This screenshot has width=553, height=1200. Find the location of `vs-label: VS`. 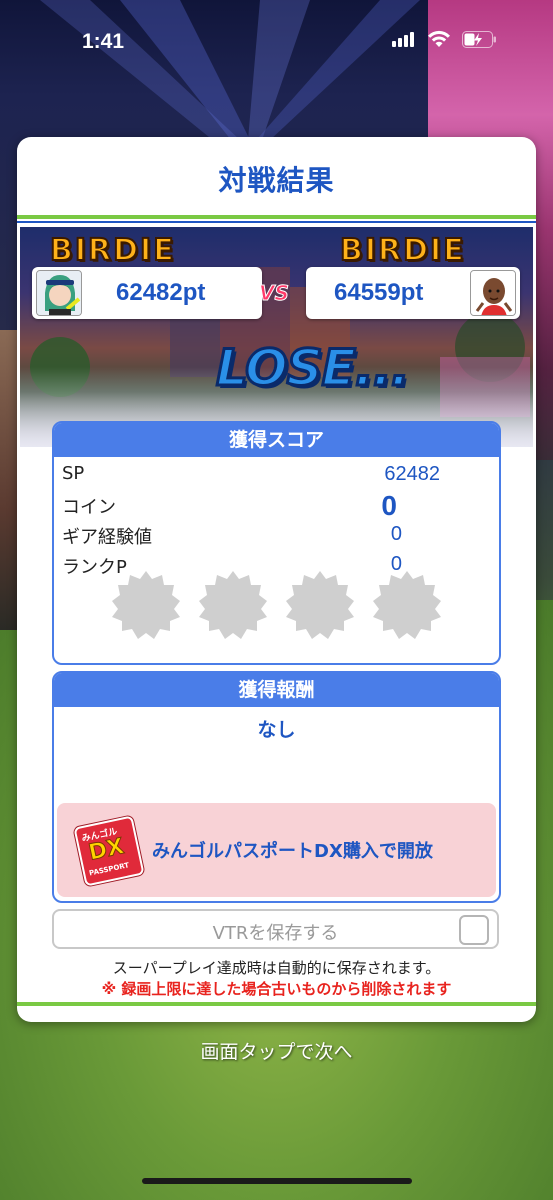

vs-label: VS is located at coordinates (274, 293).